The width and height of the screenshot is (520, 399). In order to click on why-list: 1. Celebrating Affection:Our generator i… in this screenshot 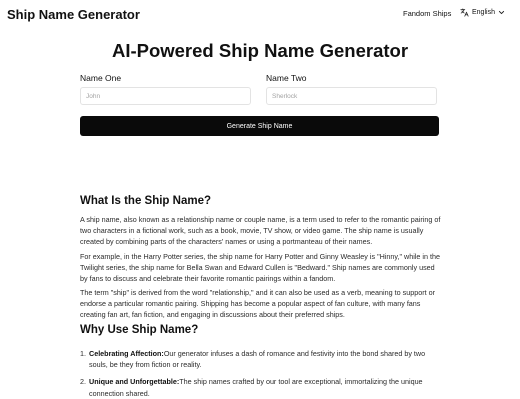, I will do `click(261, 373)`.